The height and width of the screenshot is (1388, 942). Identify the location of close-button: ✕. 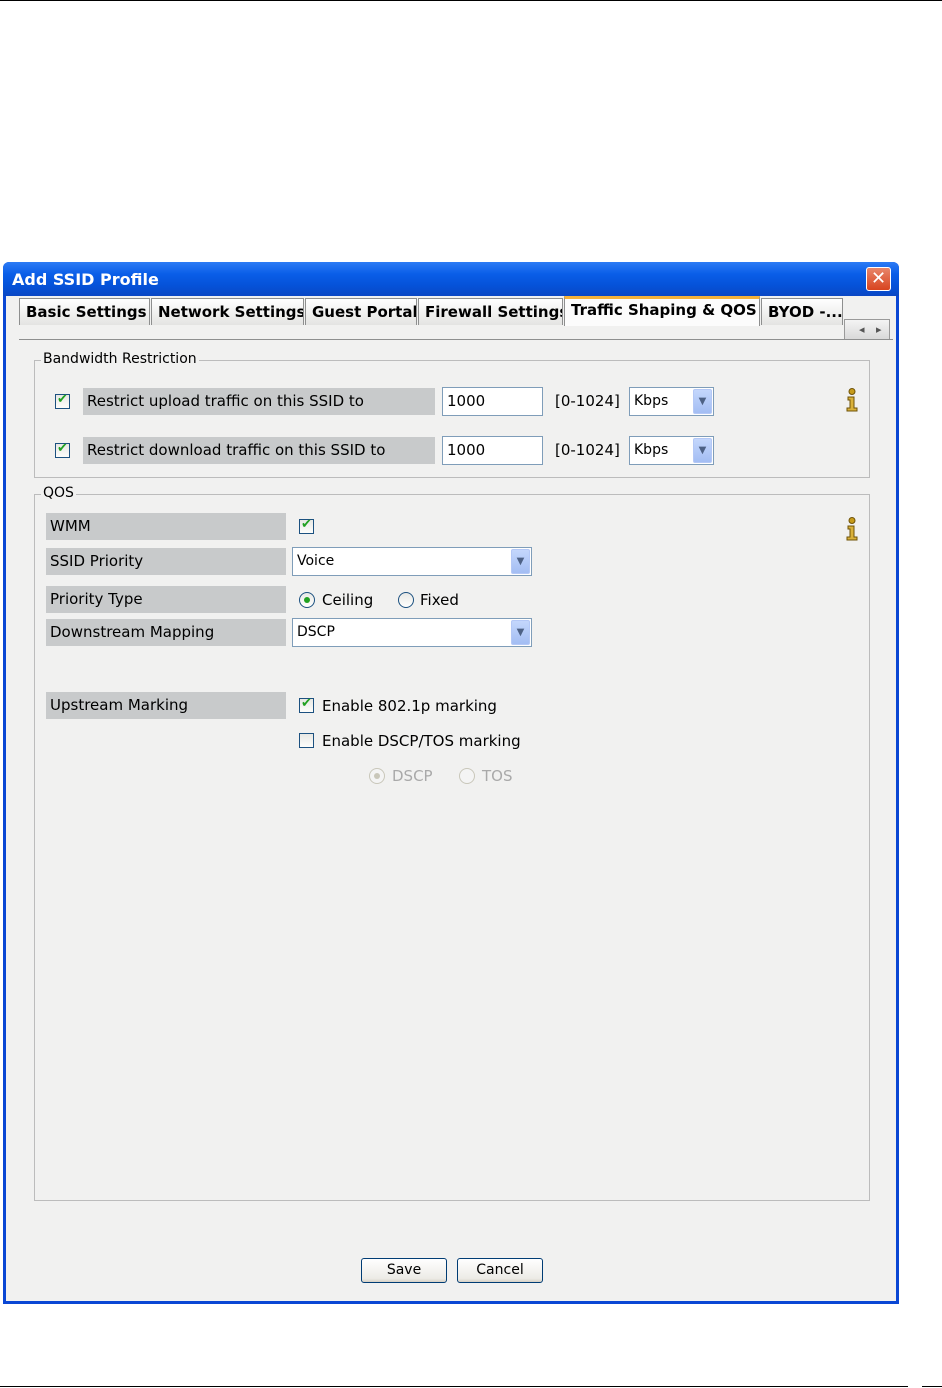
(878, 279).